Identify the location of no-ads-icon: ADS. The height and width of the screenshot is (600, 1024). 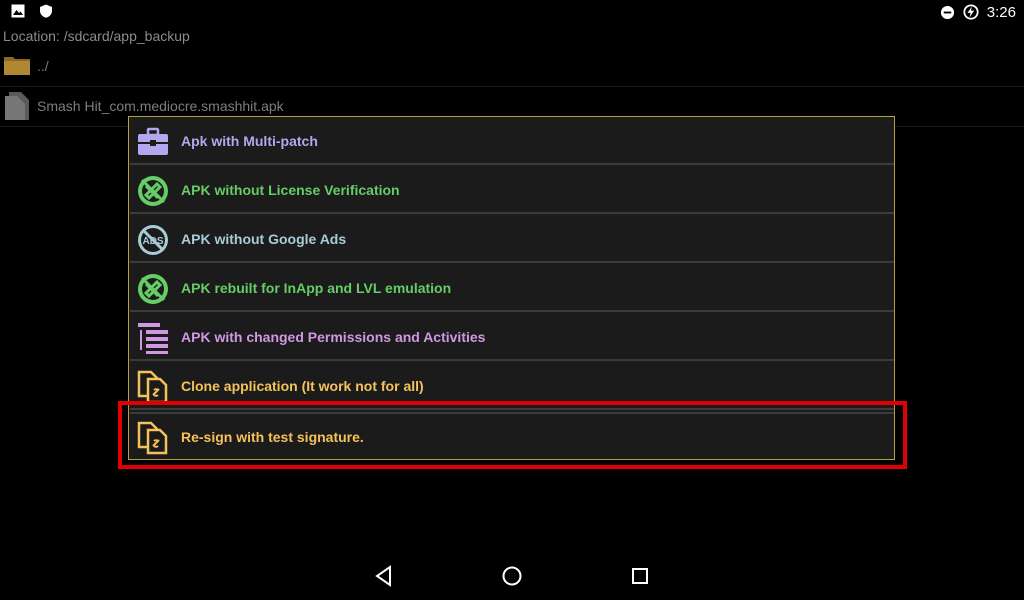
(153, 240).